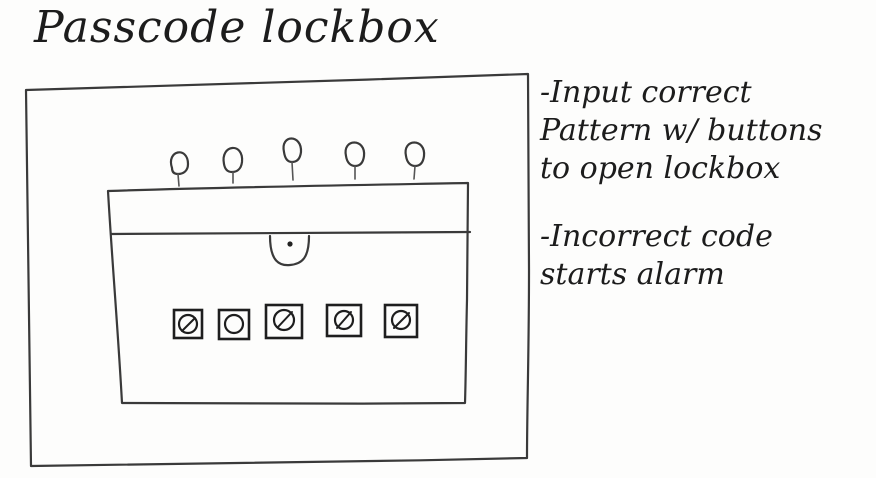 The image size is (876, 478). I want to click on passcode-buttons, so click(295, 322).